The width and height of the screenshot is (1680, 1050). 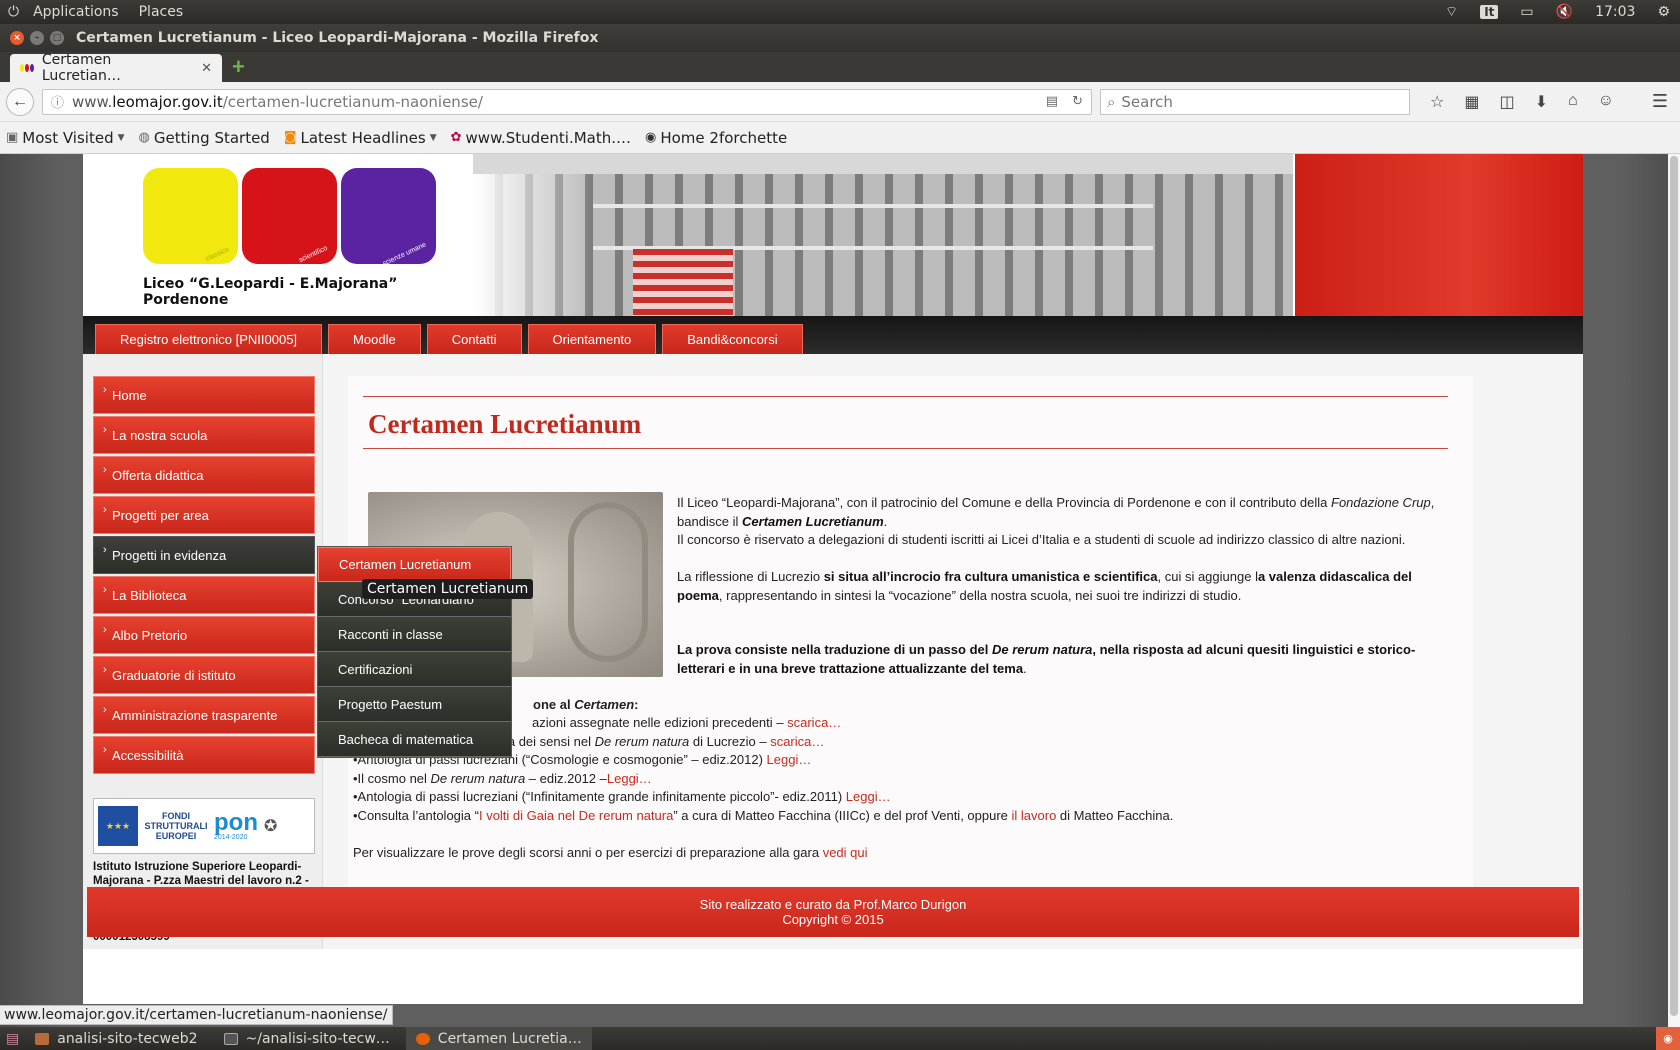 What do you see at coordinates (374, 339) in the screenshot?
I see `top-menu-moodle: Moodle` at bounding box center [374, 339].